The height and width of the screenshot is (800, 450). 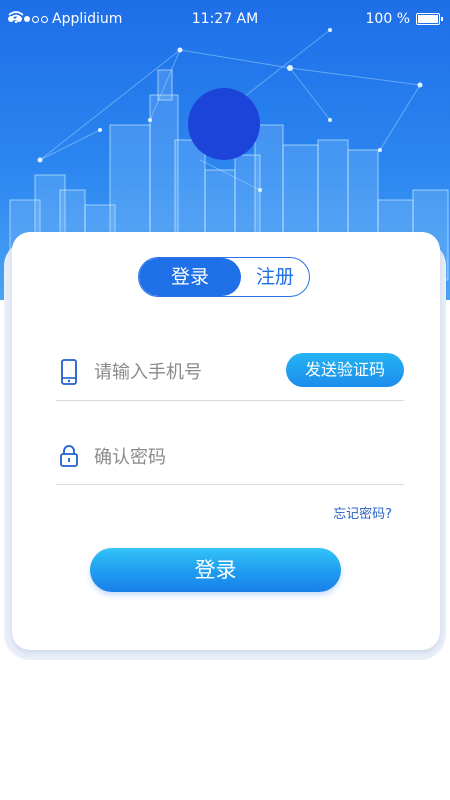 I want to click on battery-group: 100 %, so click(x=404, y=19).